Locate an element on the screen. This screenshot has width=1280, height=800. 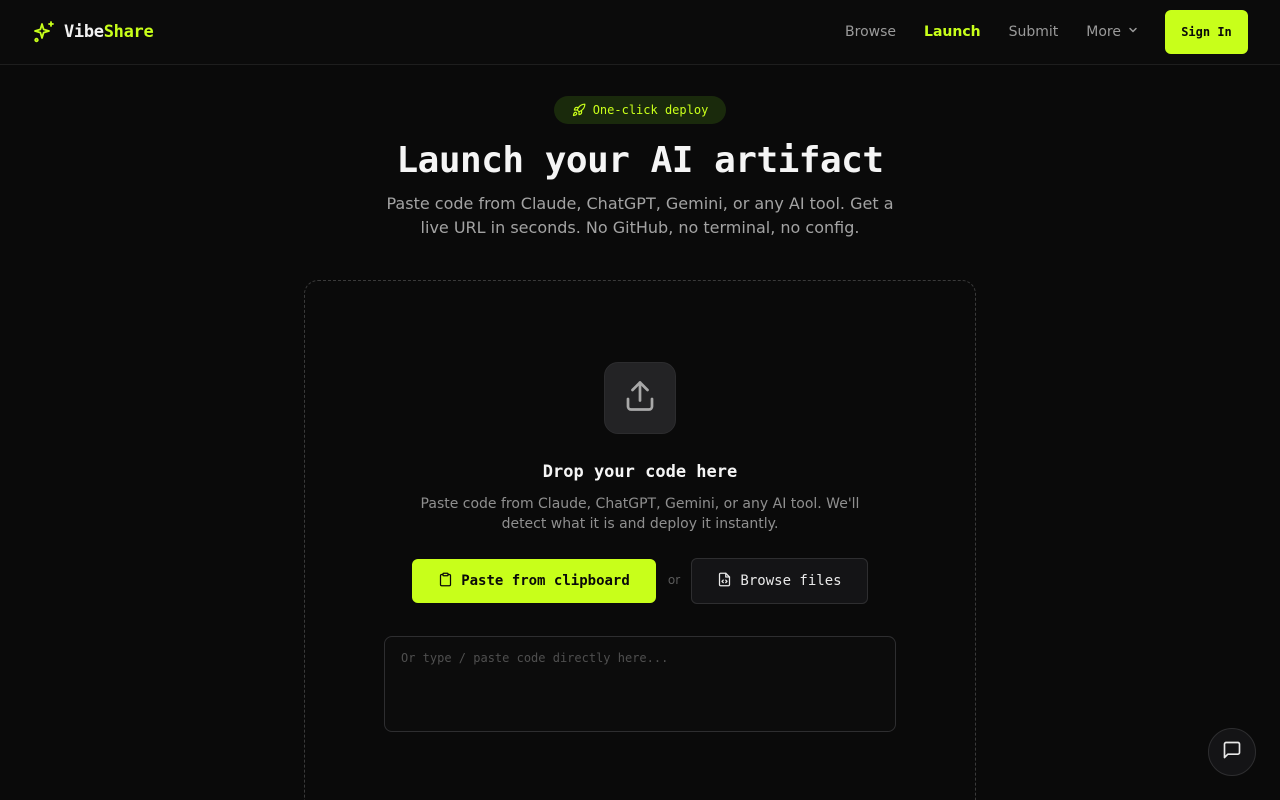
sign-in-button: Sign In is located at coordinates (1206, 32).